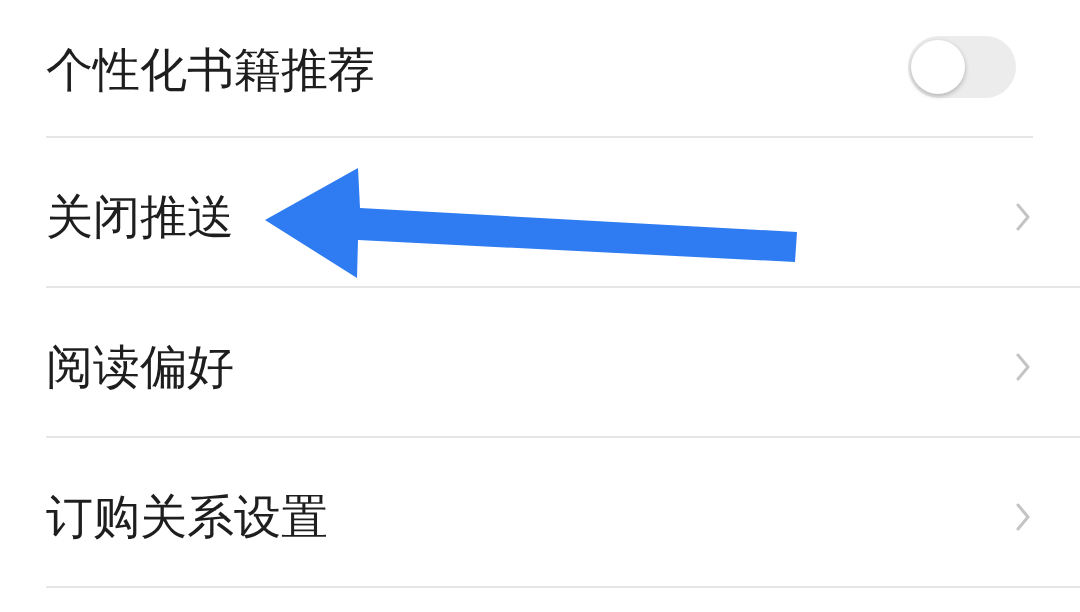 This screenshot has width=1080, height=612. I want to click on setting-label: 个性化书籍推荐, so click(210, 70).